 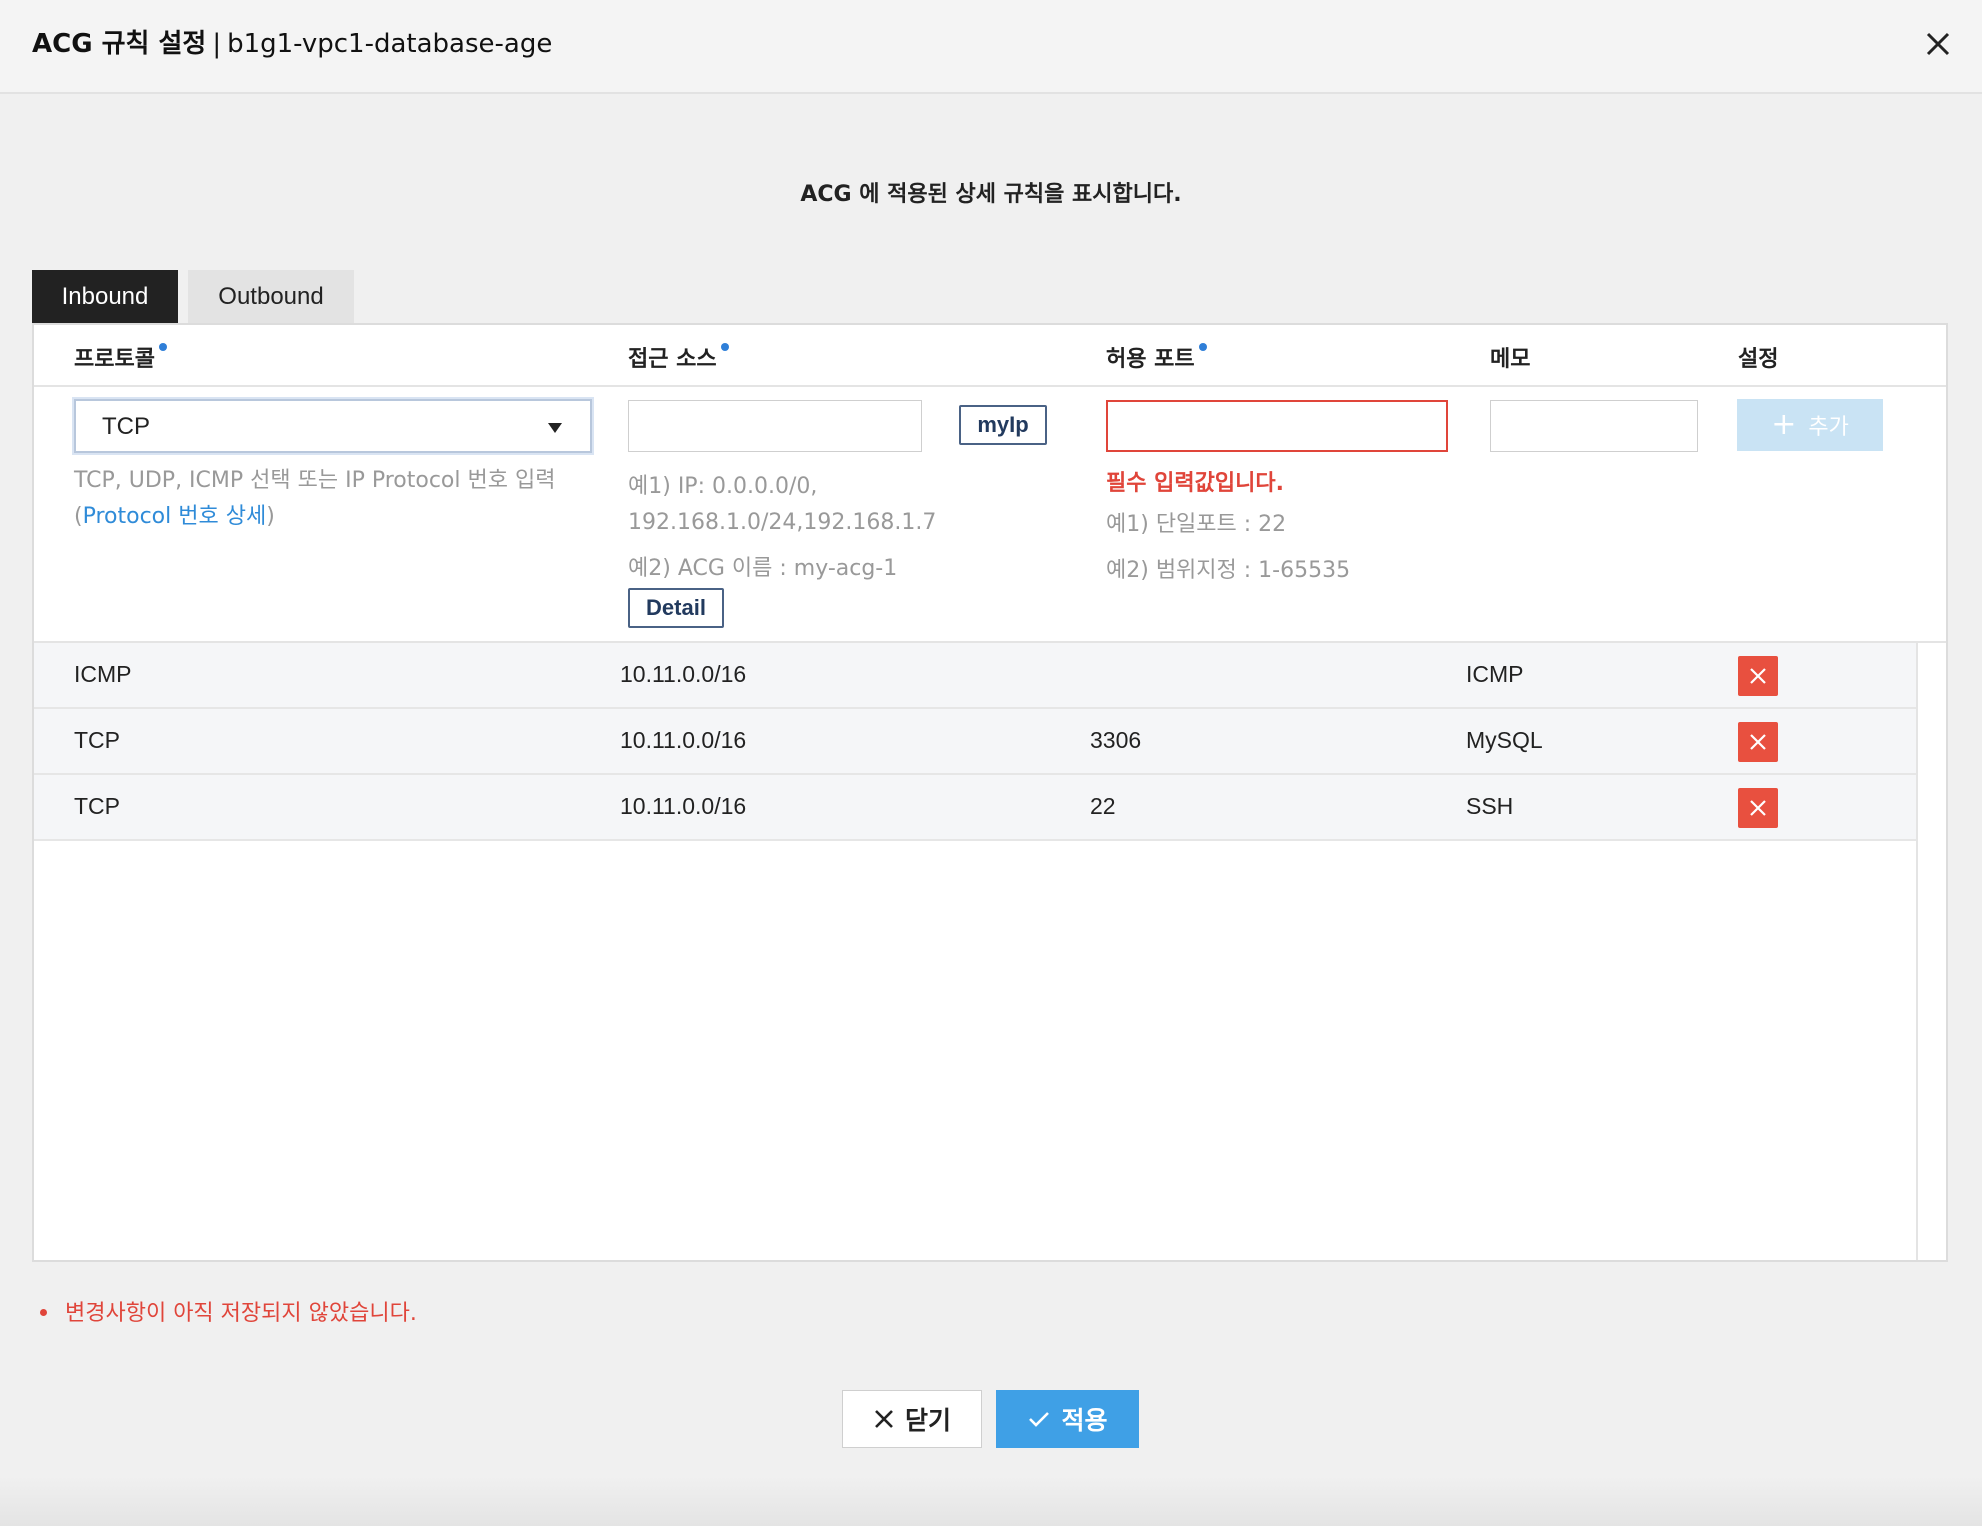 What do you see at coordinates (241, 1313) in the screenshot?
I see `unsaved-notice-text: 변경사항이 아직 저장되지 않았습니다.` at bounding box center [241, 1313].